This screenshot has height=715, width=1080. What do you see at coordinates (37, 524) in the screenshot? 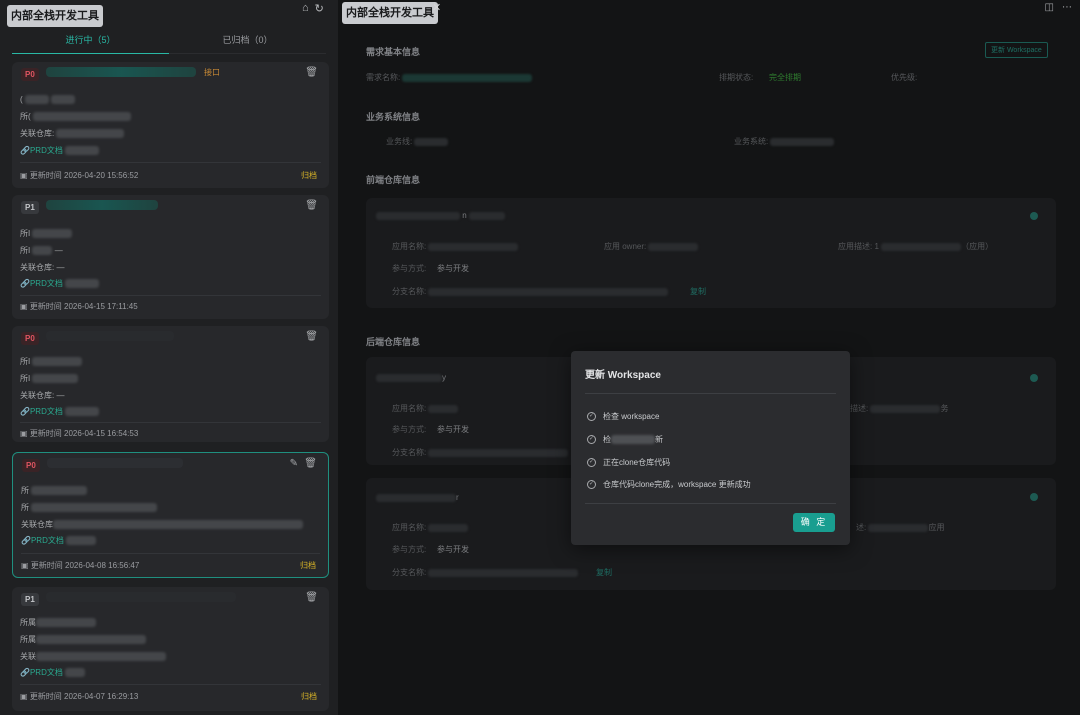
I see `field-label: 关联仓库` at bounding box center [37, 524].